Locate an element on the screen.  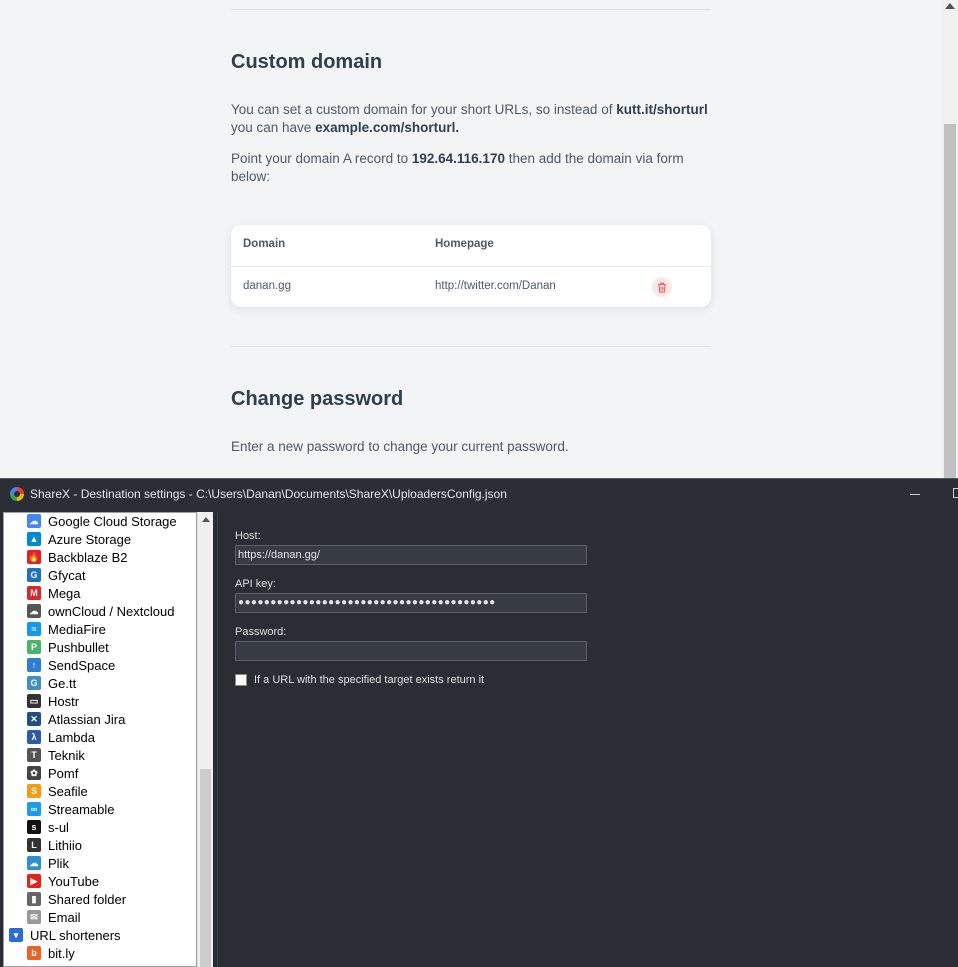
intro-text-2: you can have is located at coordinates (273, 127).